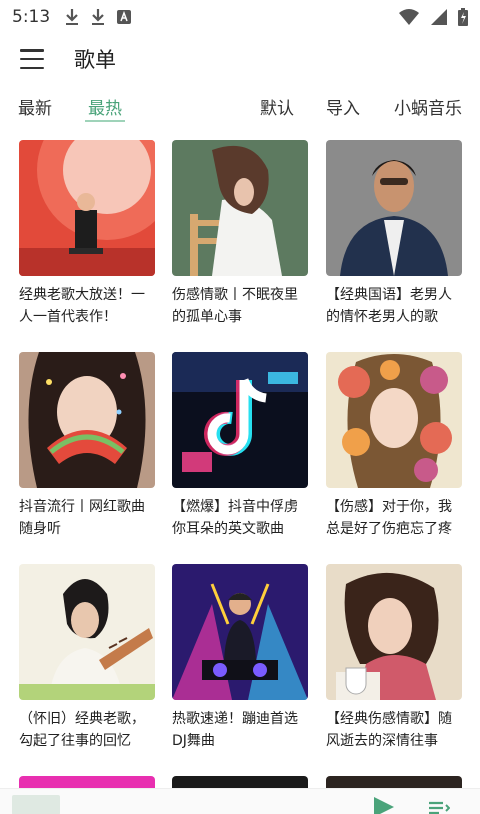  Describe the element at coordinates (439, 807) in the screenshot. I see `playlist-icon` at that location.